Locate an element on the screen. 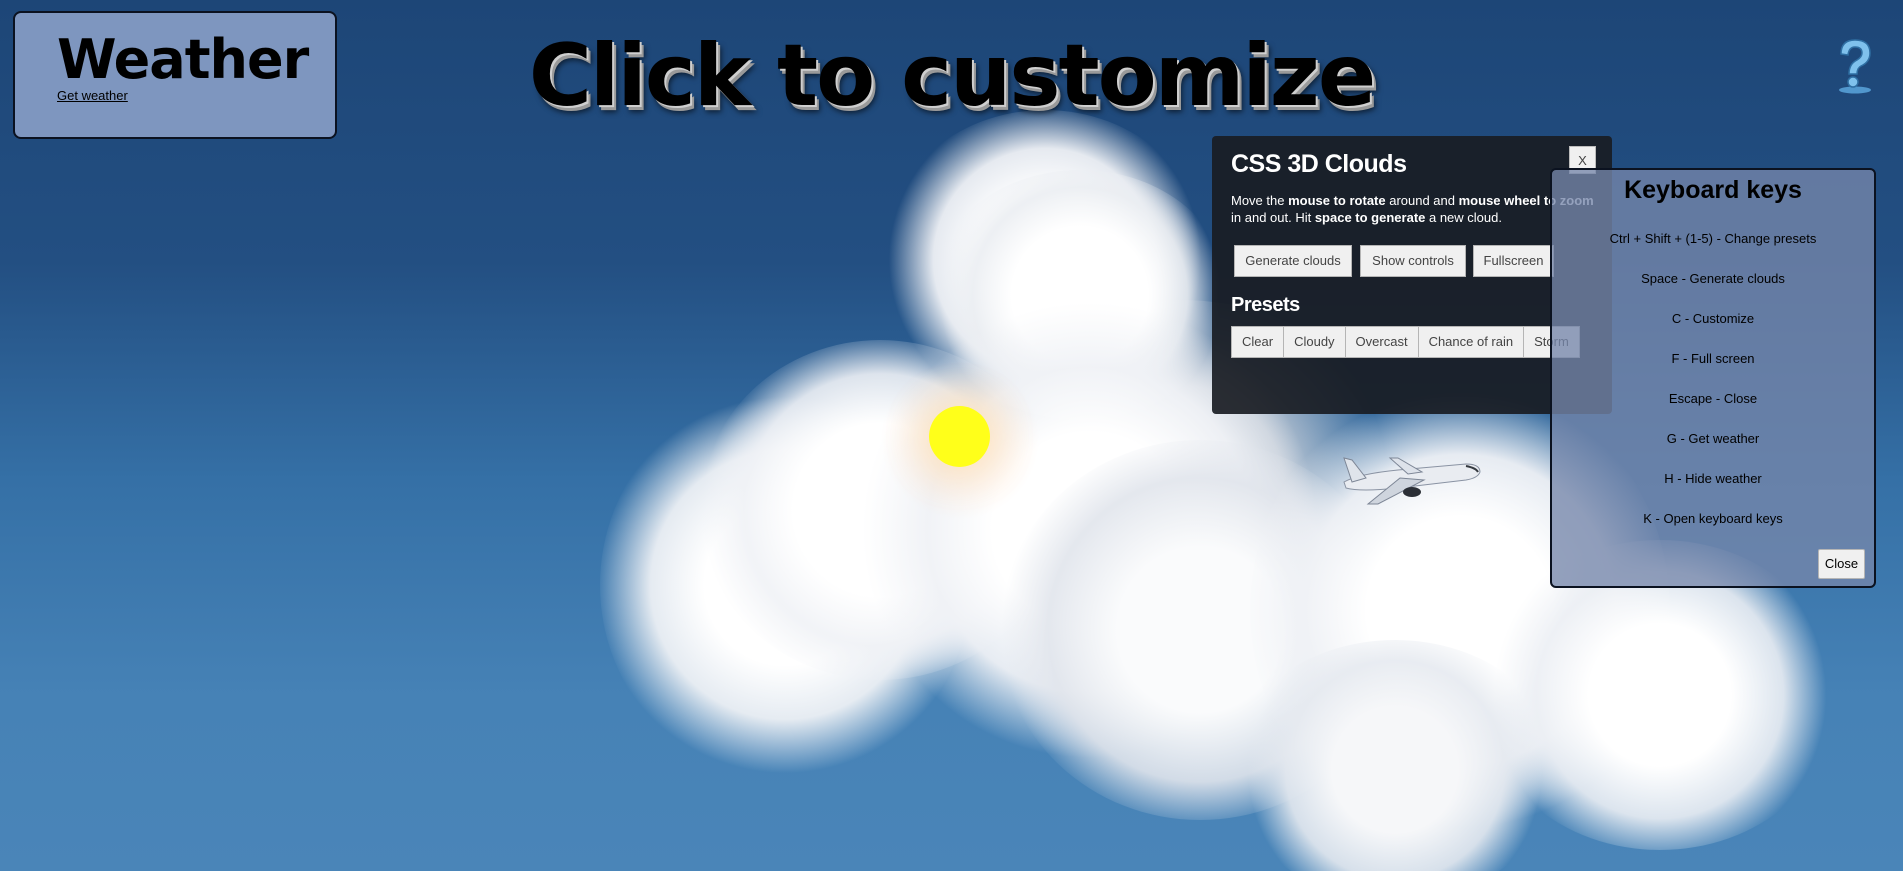 The height and width of the screenshot is (873, 1903). airplane-icon is located at coordinates (1412, 481).